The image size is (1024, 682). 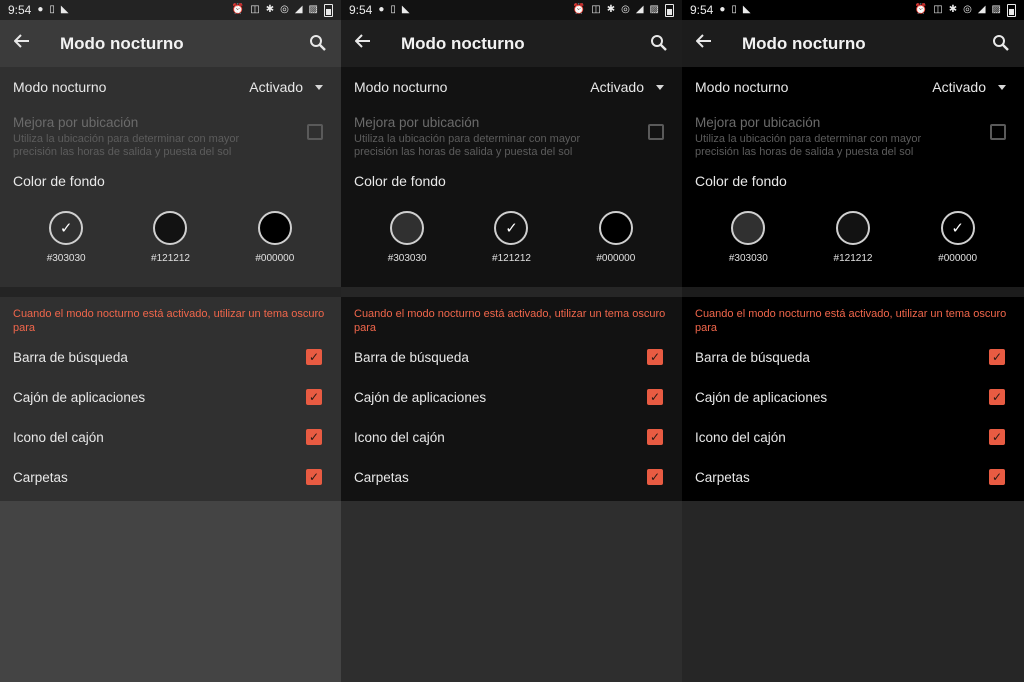 I want to click on alarm-icon: ⏰, so click(x=921, y=9).